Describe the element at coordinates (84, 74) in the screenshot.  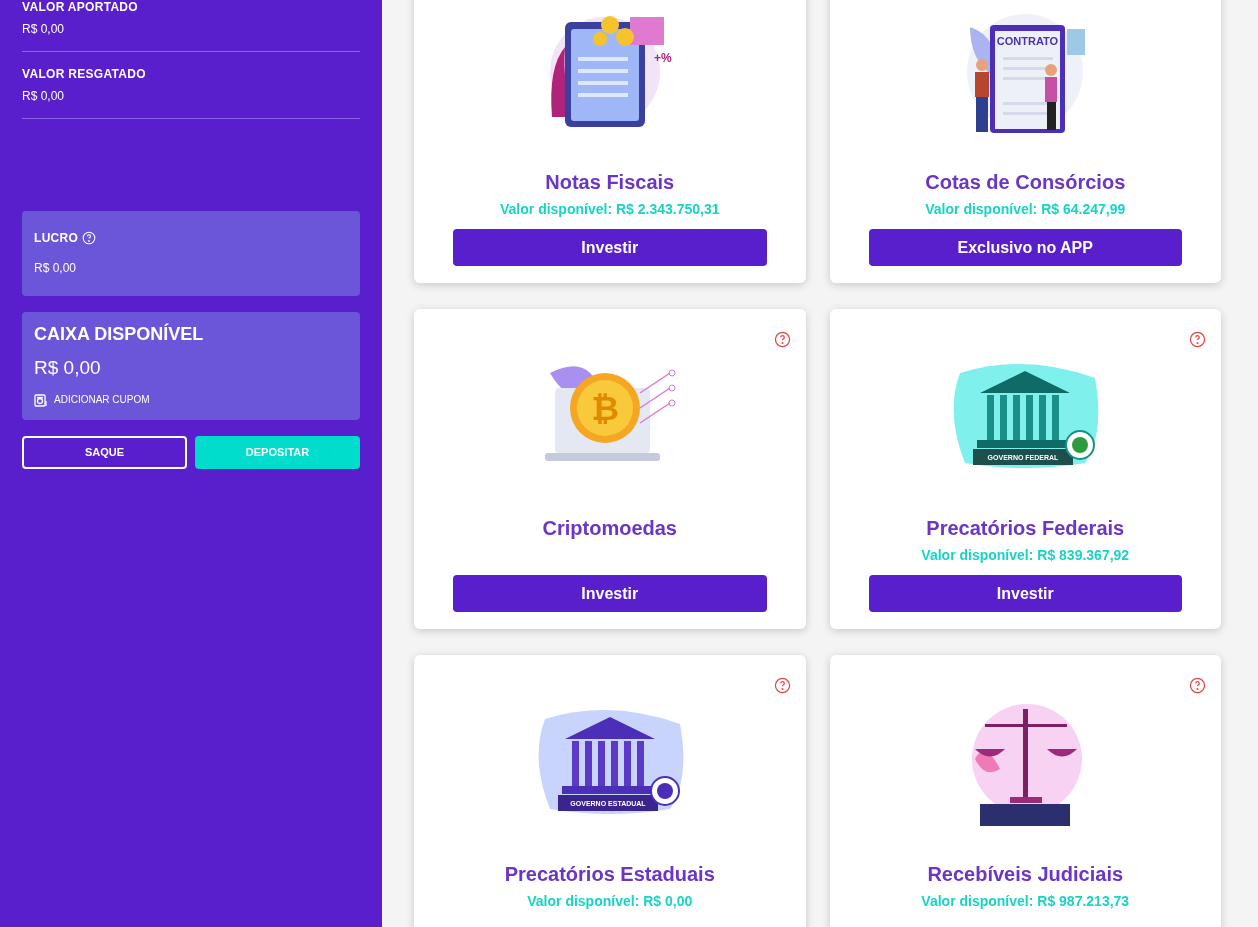
I see `summary-label: VALOR RESGATADO` at that location.